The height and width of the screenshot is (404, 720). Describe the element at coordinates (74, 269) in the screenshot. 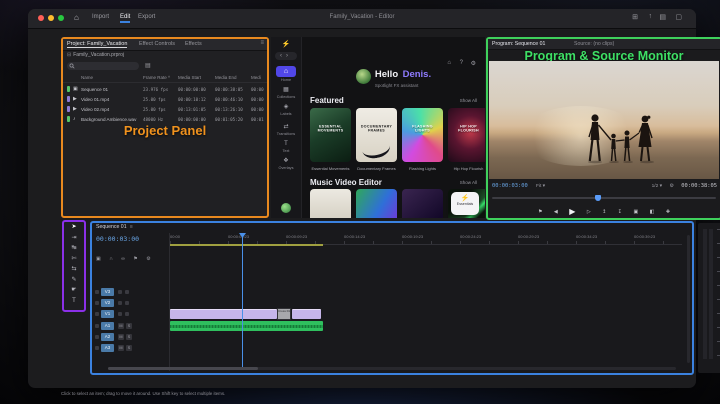

I see `slip-tool-icon: ⇆` at that location.